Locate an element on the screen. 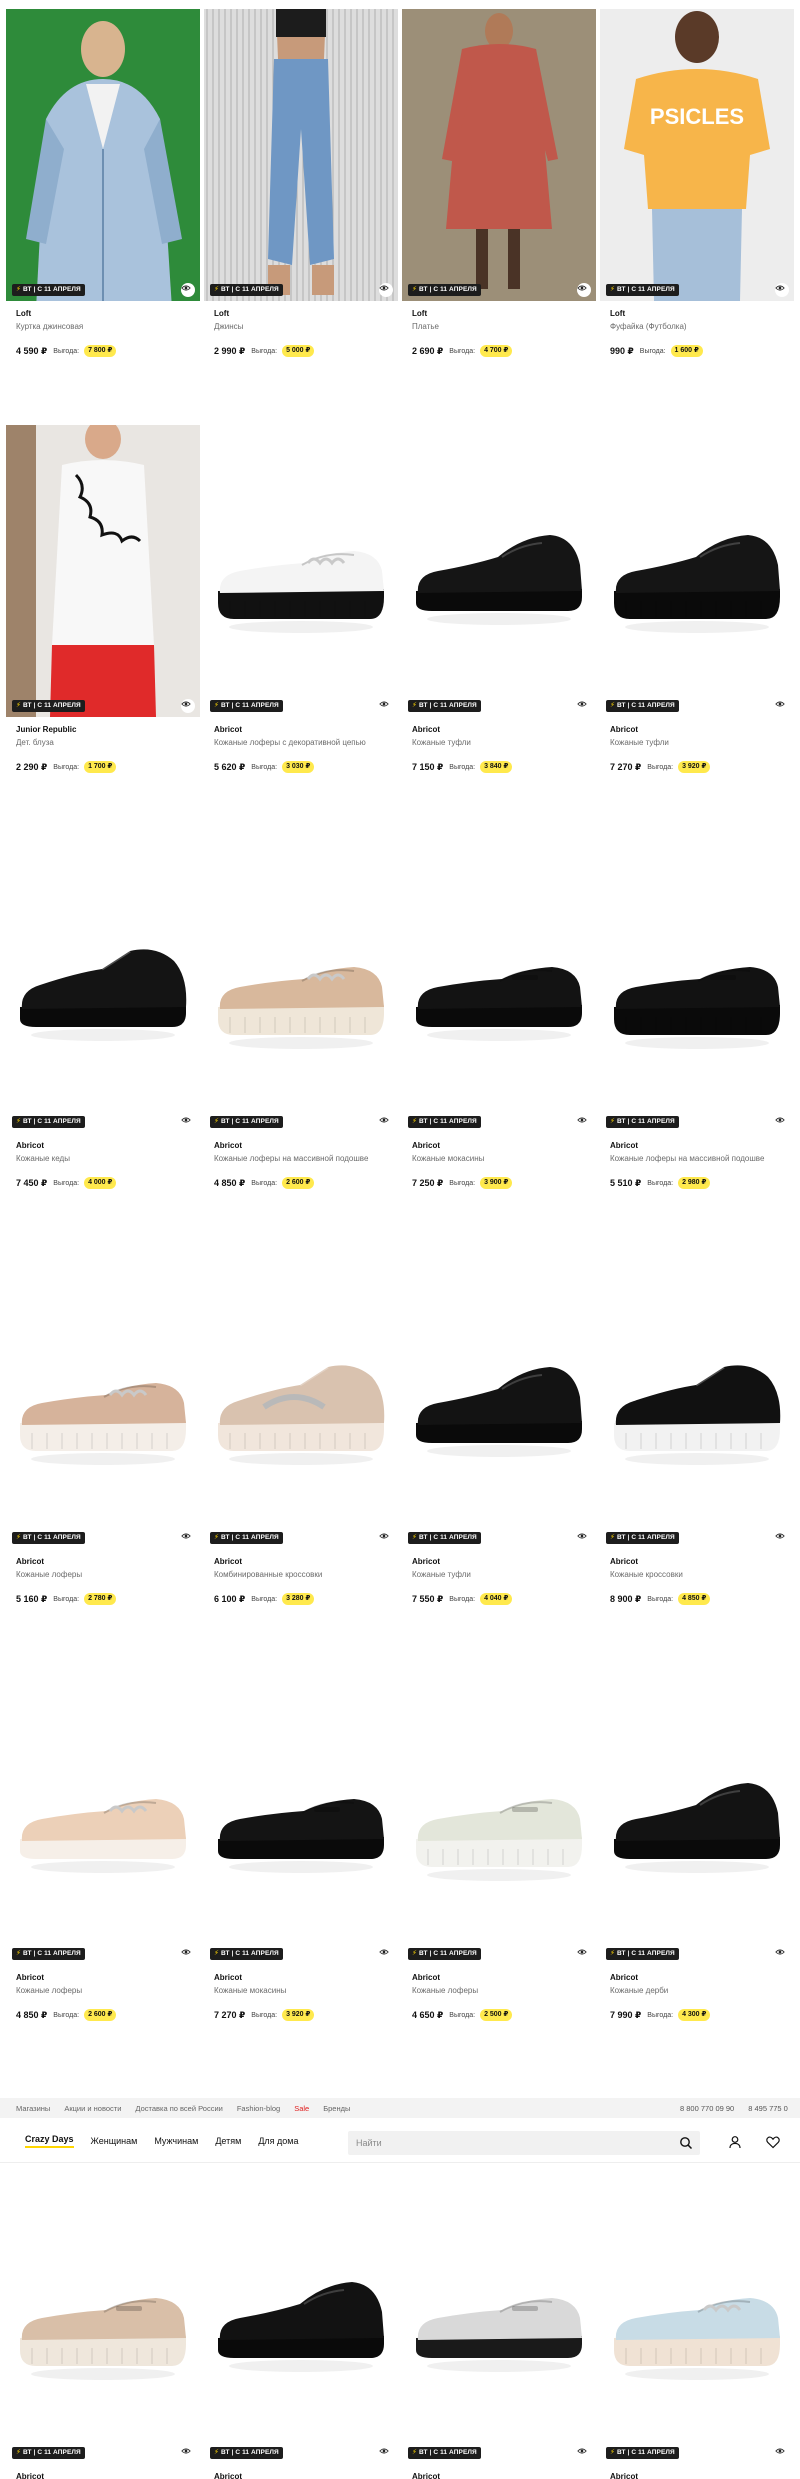  nav-women: Женщинам is located at coordinates (114, 2141).